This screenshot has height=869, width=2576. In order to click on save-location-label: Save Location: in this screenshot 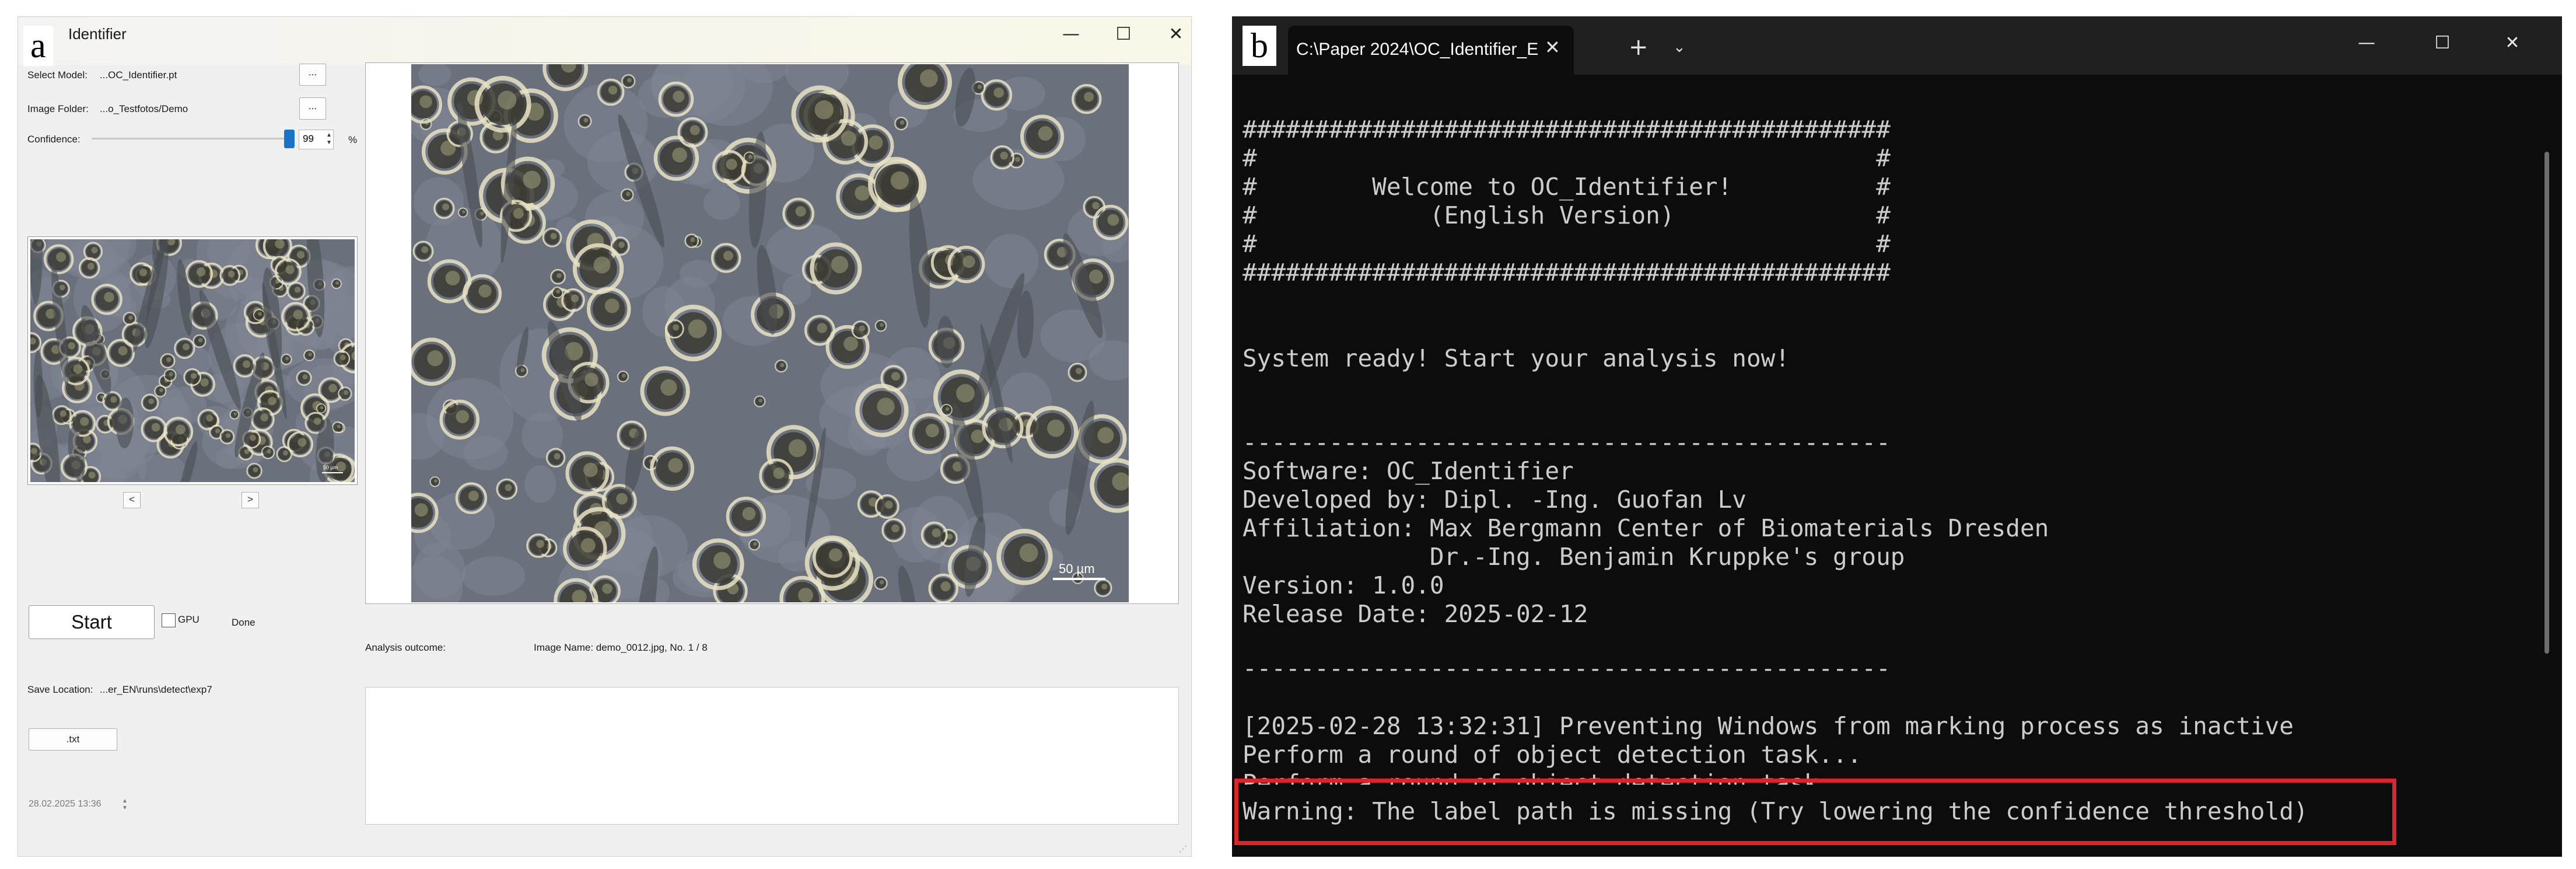, I will do `click(60, 689)`.